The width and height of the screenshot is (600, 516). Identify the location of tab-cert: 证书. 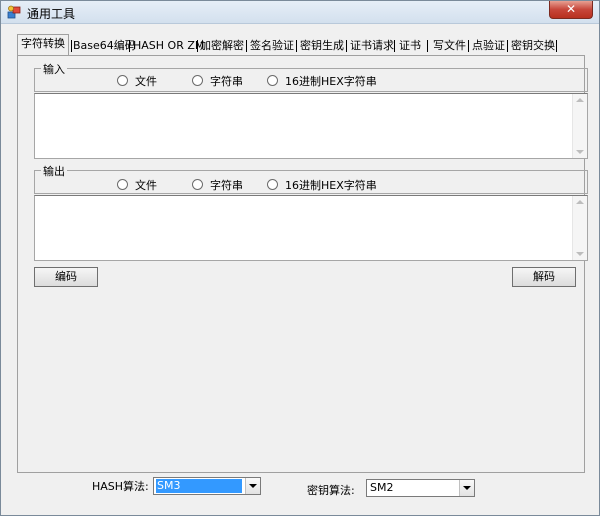
(410, 45).